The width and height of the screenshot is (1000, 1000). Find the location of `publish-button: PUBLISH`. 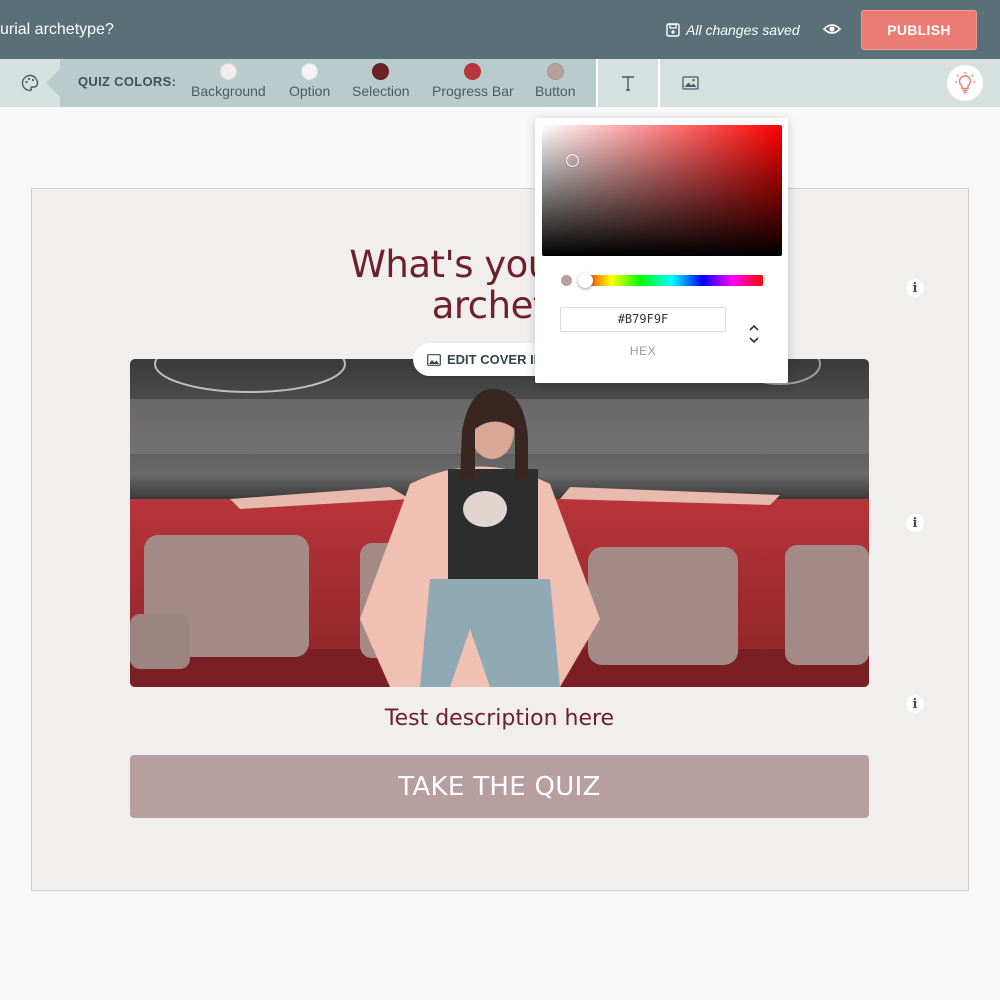

publish-button: PUBLISH is located at coordinates (919, 30).